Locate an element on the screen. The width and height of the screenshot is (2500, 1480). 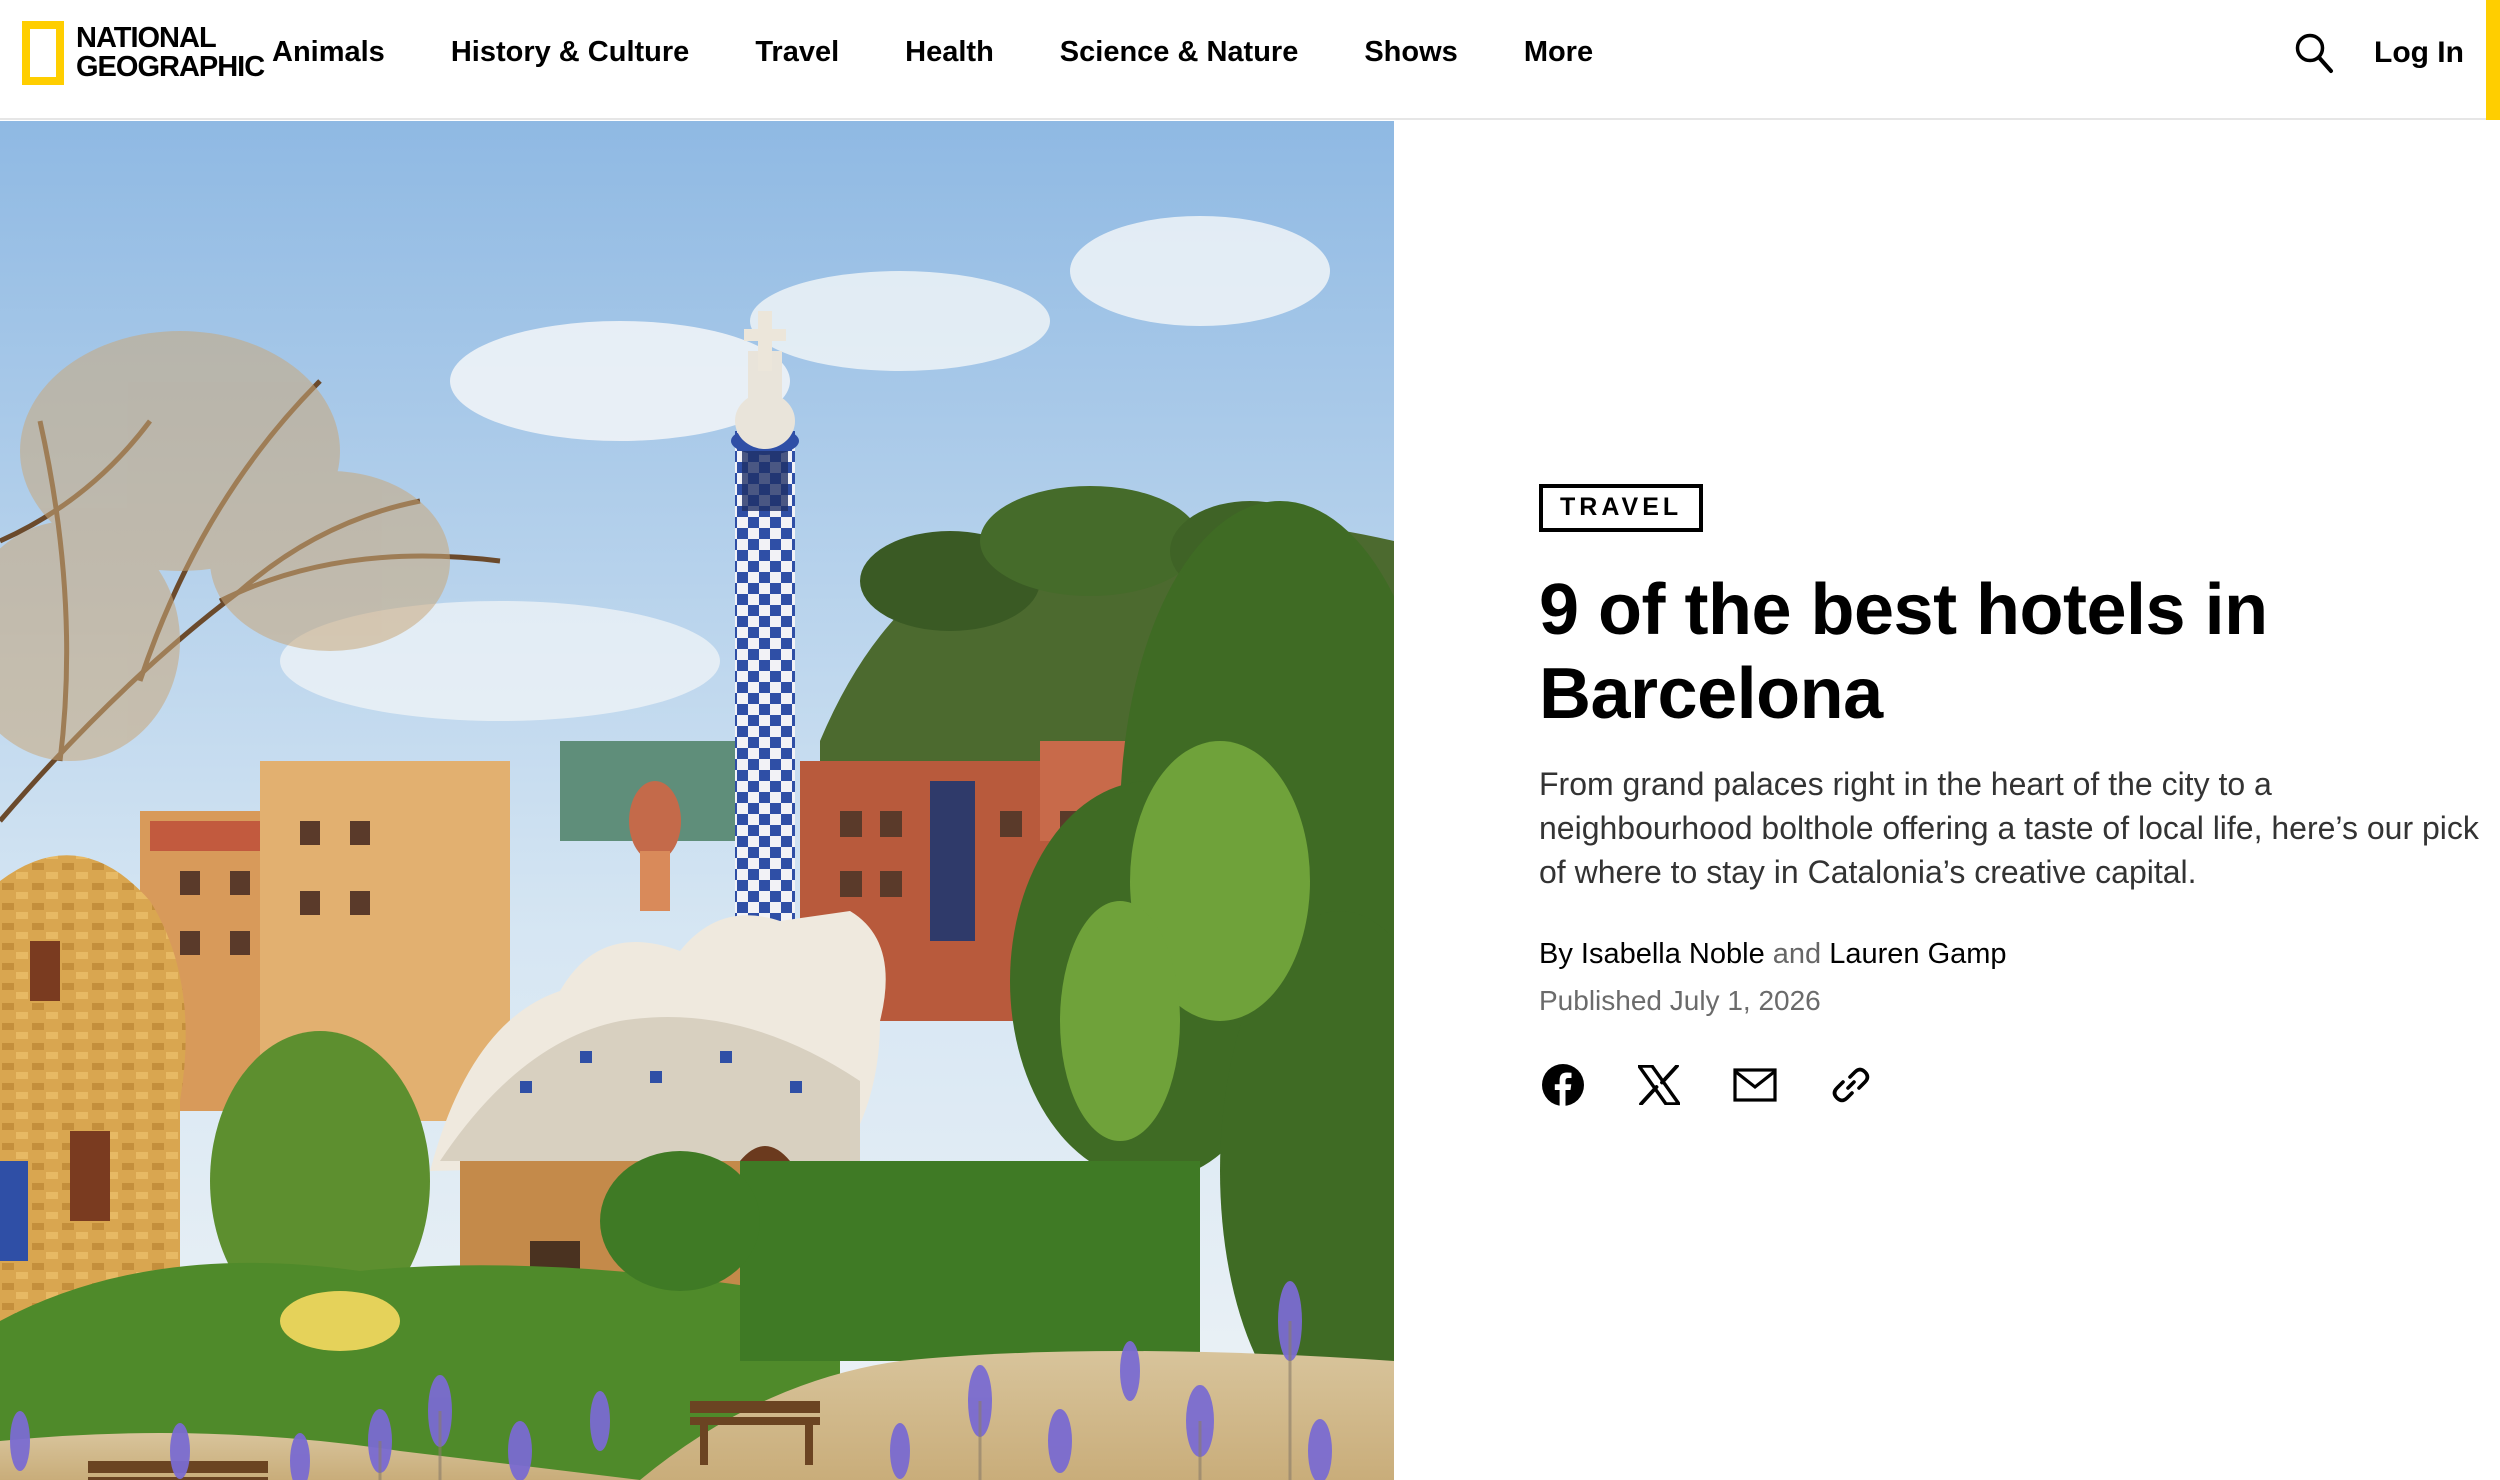
facebook-share-button is located at coordinates (1563, 1085).